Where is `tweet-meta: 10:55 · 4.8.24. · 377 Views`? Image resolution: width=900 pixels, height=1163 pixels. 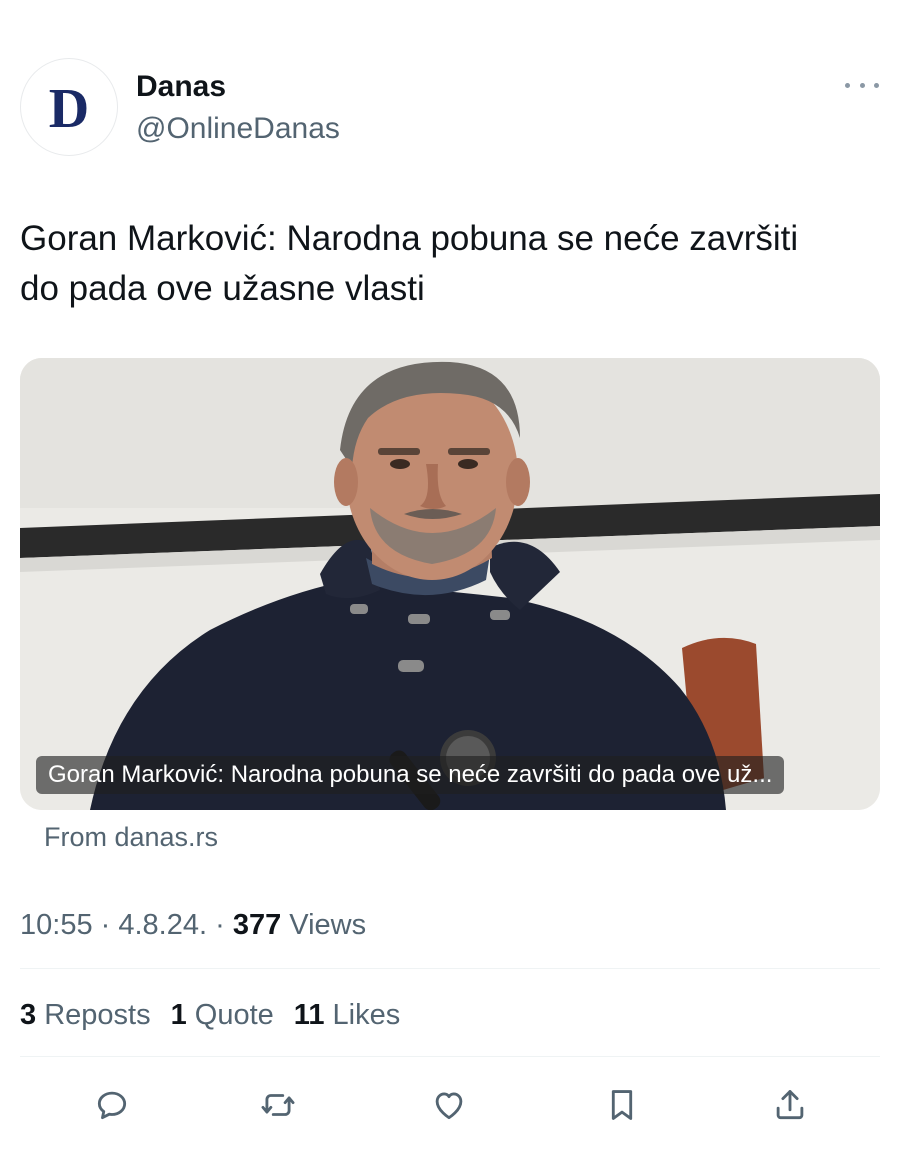
tweet-meta: 10:55 · 4.8.24. · 377 Views is located at coordinates (193, 925).